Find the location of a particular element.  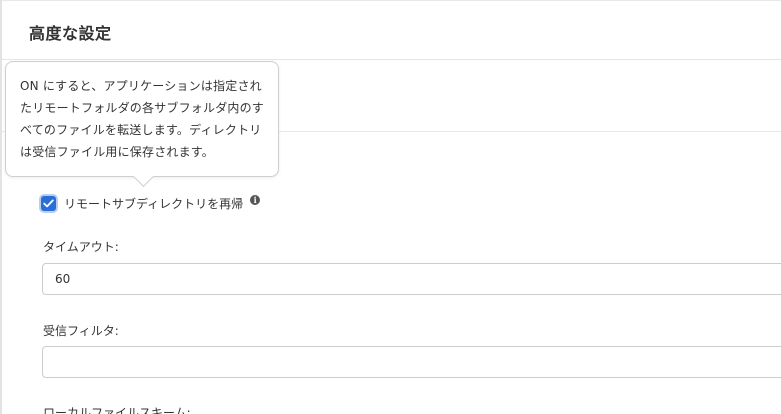

recurse-subdirectories-option: リモートサブディレクトリを再帰 i is located at coordinates (151, 203).